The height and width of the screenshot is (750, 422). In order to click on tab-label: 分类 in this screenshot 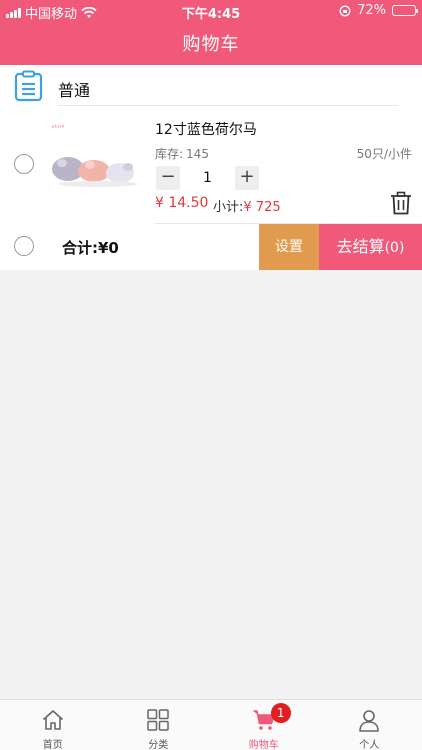, I will do `click(158, 745)`.